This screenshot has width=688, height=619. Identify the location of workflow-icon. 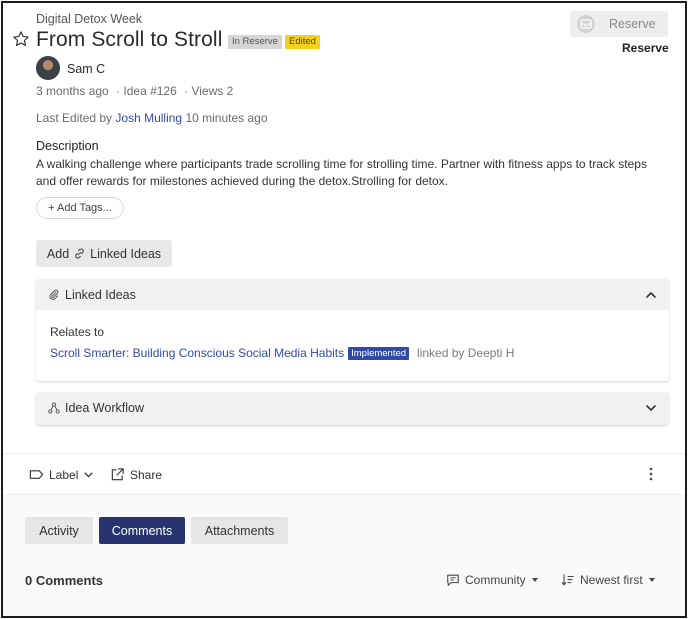
(54, 408).